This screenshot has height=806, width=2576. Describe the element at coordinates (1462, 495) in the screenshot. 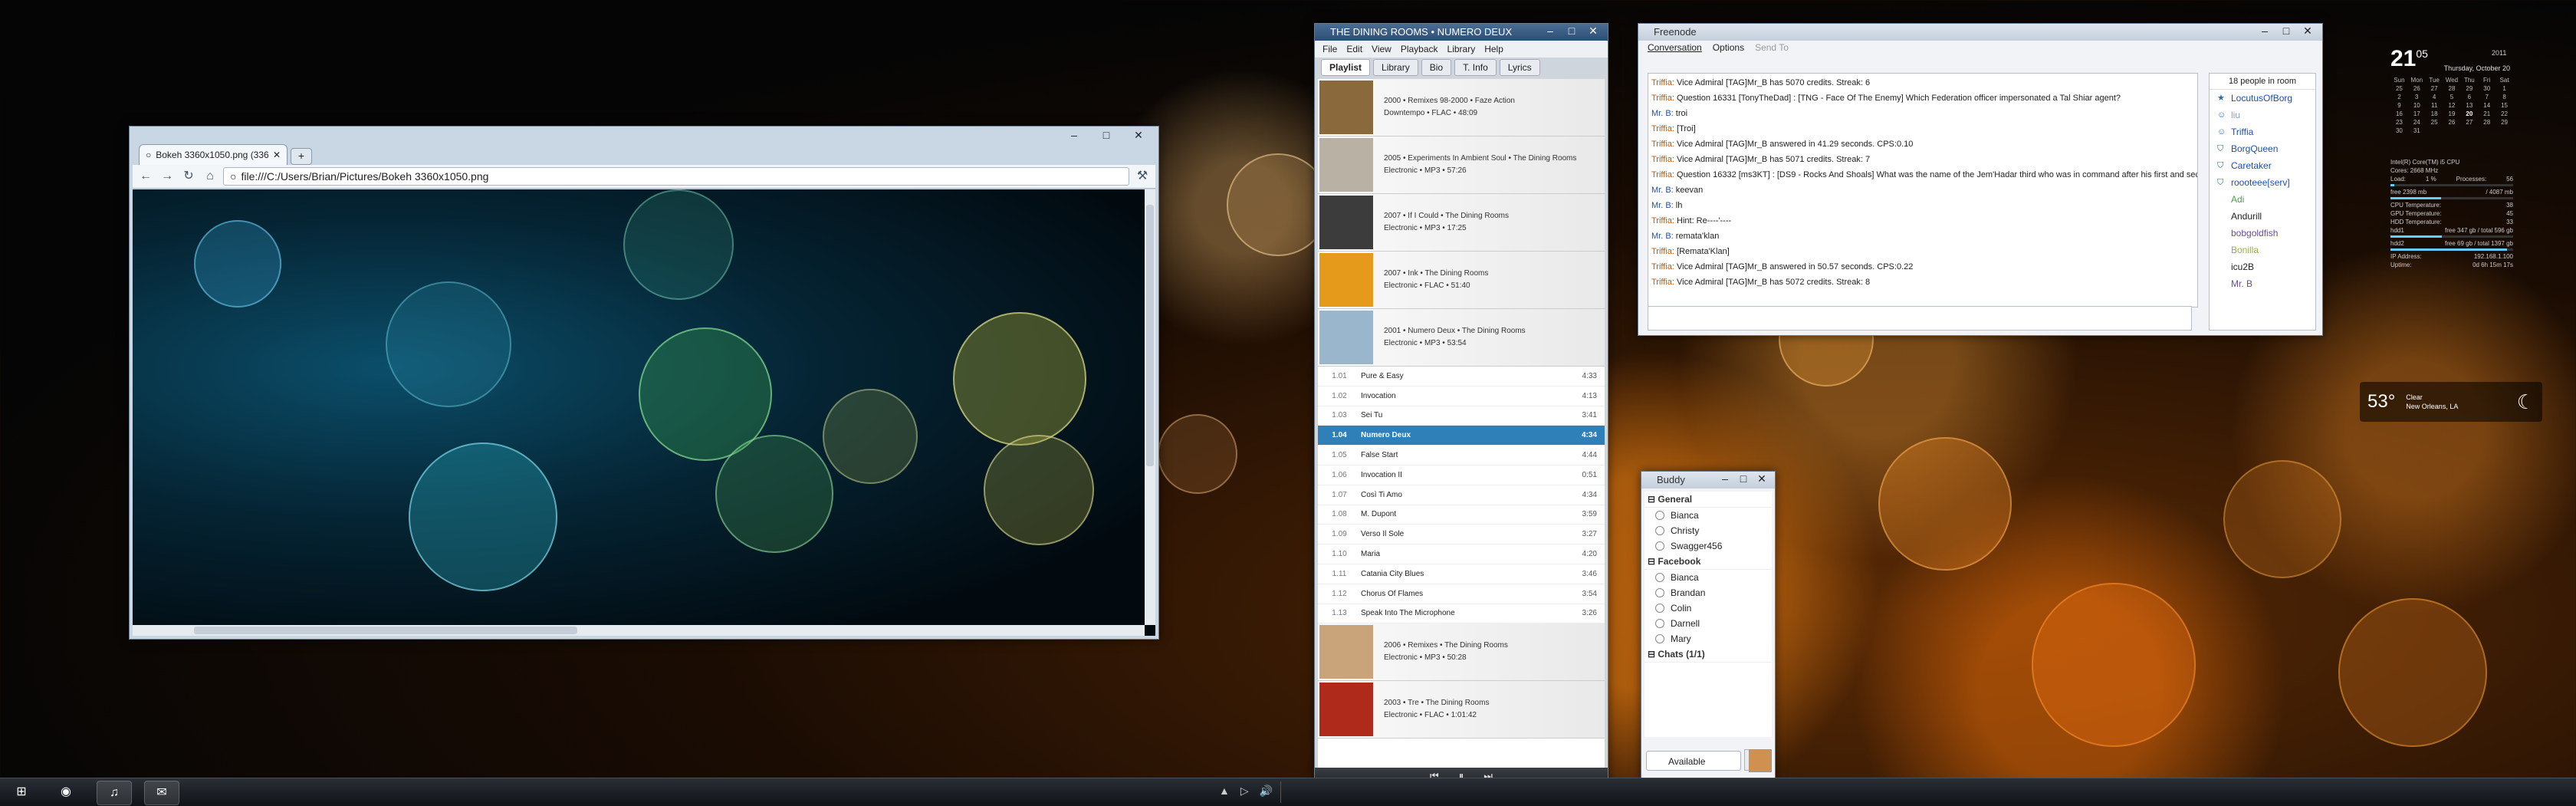

I see `track-row: 1.07 Così Ti Amo 4:34` at that location.